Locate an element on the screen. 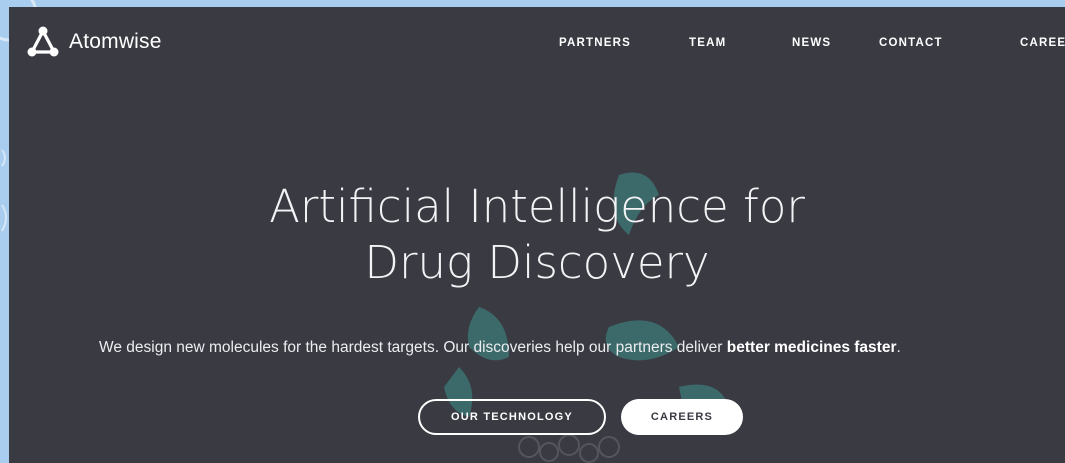 The image size is (1065, 463). nav-link-news: NEWS is located at coordinates (811, 43).